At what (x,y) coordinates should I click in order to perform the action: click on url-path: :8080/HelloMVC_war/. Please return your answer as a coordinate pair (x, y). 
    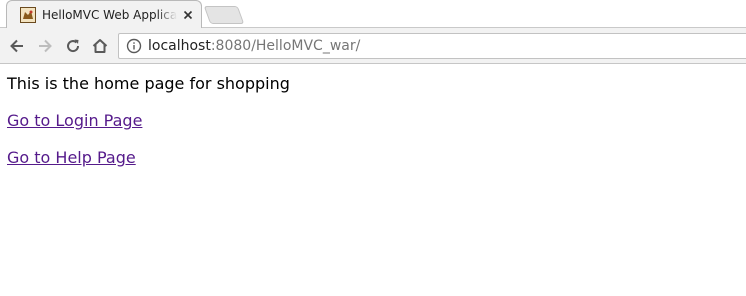
    Looking at the image, I should click on (285, 46).